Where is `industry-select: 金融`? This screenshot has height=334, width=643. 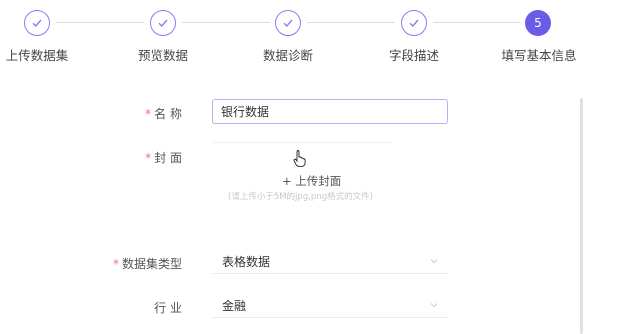 industry-select: 金融 is located at coordinates (330, 305).